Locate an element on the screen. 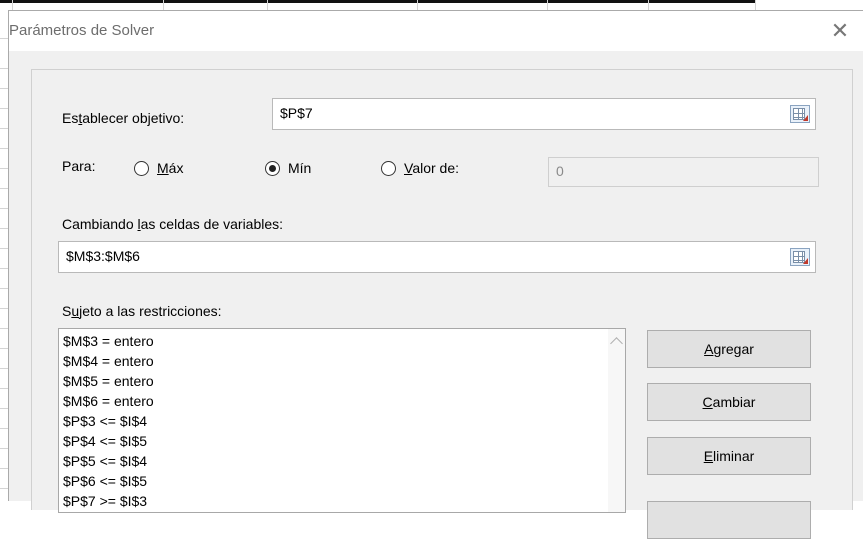 The height and width of the screenshot is (539, 863). list-item: $P$6 <= $I$5 is located at coordinates (344, 481).